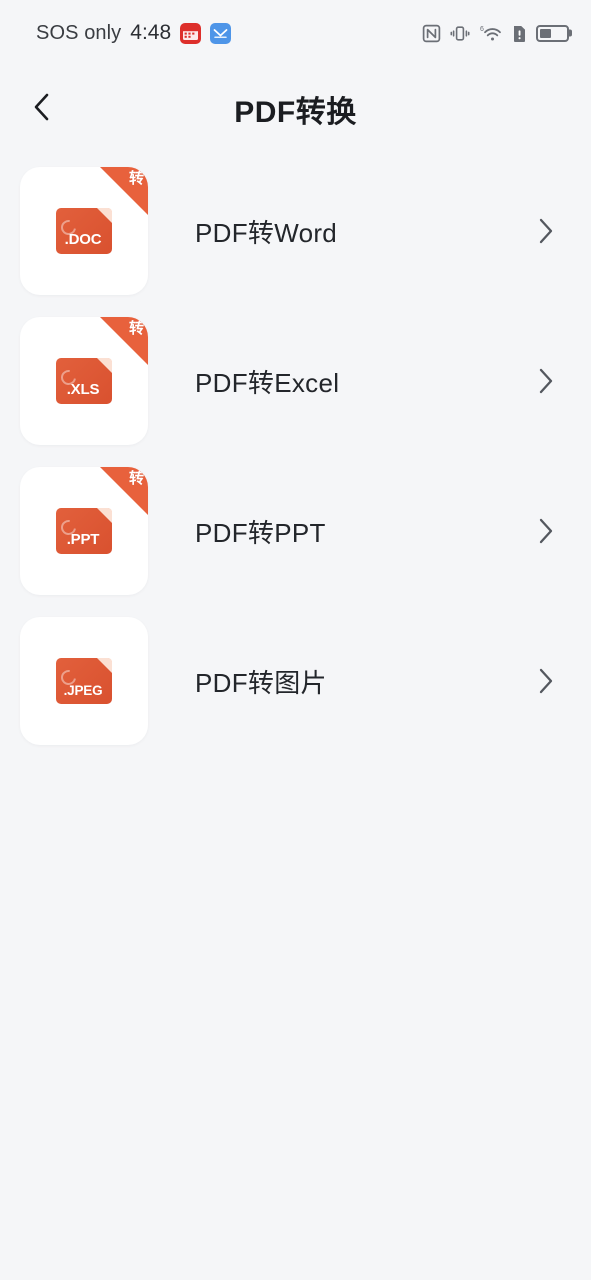 The width and height of the screenshot is (591, 1280). I want to click on messenger-app-badge, so click(221, 33).